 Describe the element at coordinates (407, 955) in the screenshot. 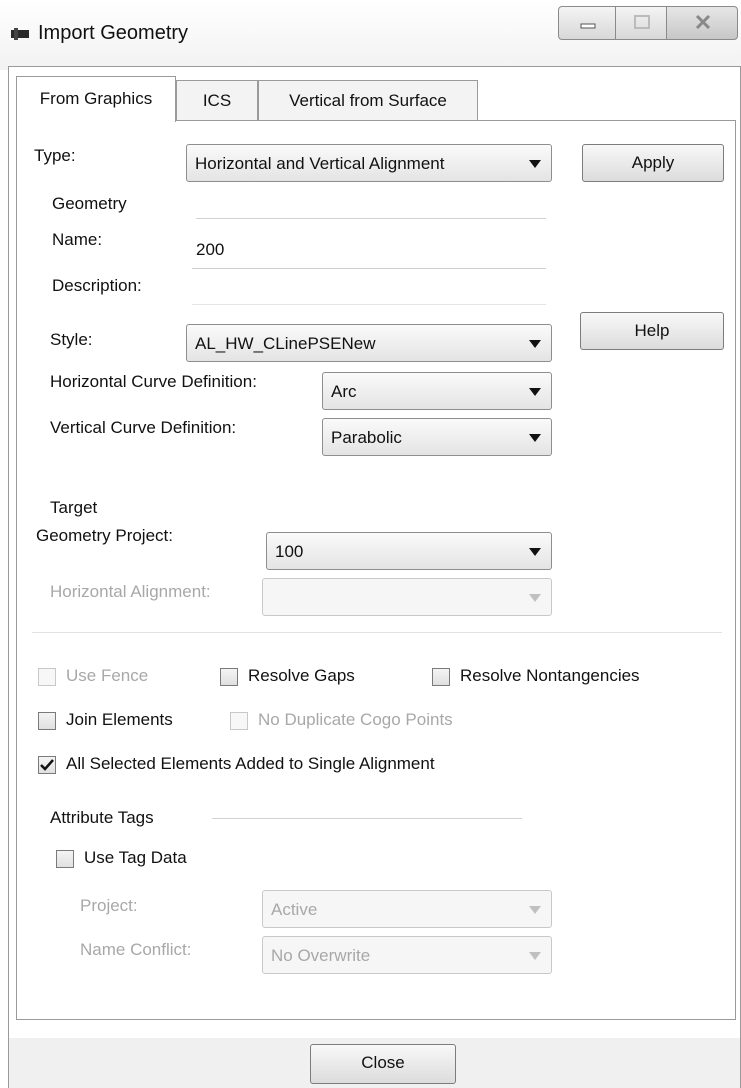

I see `name-conflict-dropdown: No Overwrite` at that location.